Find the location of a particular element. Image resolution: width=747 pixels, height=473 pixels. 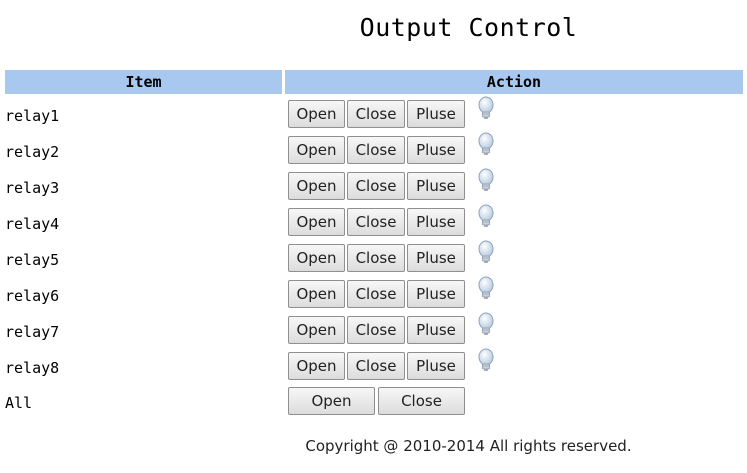

relay8-close-button: Close is located at coordinates (376, 366).